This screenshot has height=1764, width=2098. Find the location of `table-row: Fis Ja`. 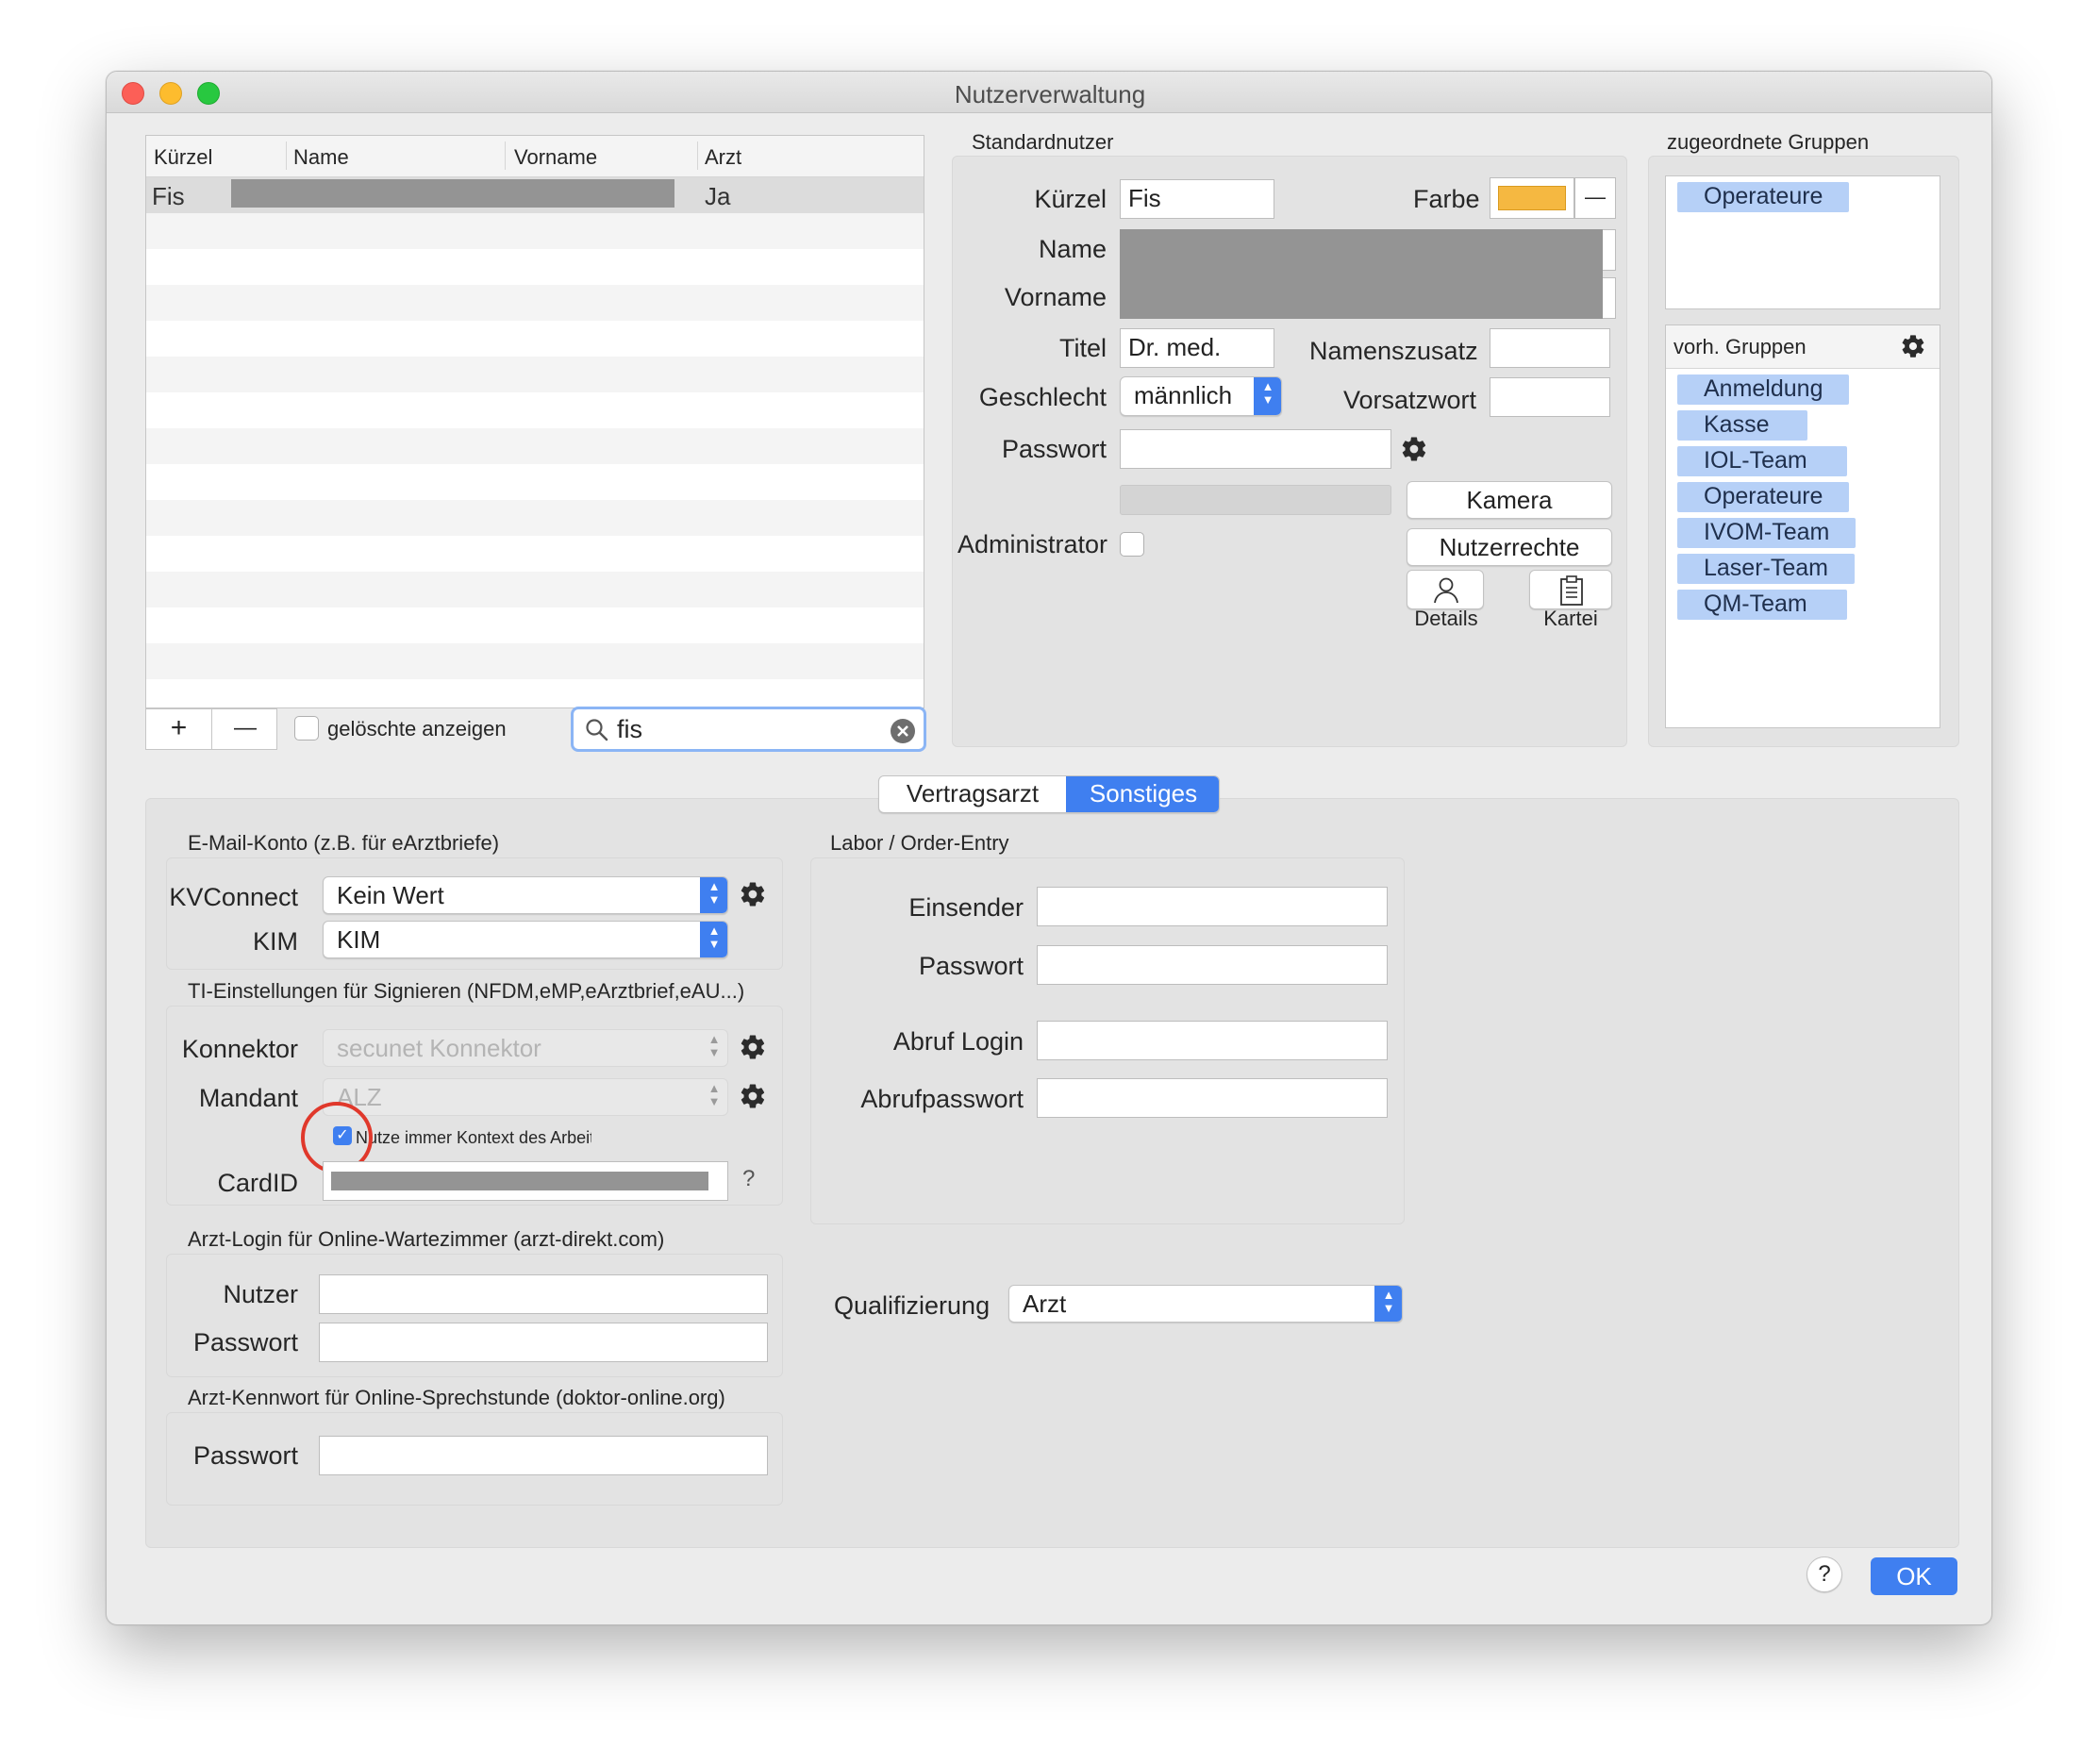

table-row: Fis Ja is located at coordinates (535, 195).